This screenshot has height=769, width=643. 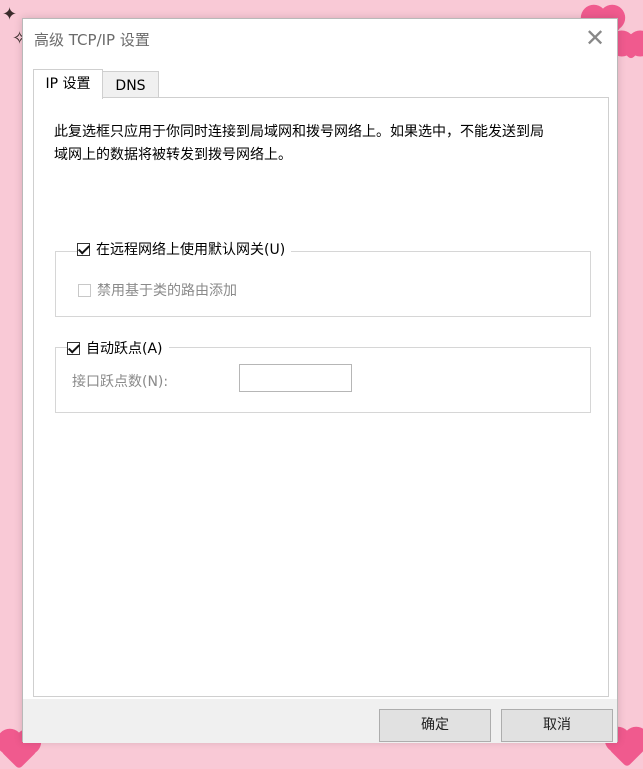 What do you see at coordinates (595, 39) in the screenshot?
I see `close-icon: ✕` at bounding box center [595, 39].